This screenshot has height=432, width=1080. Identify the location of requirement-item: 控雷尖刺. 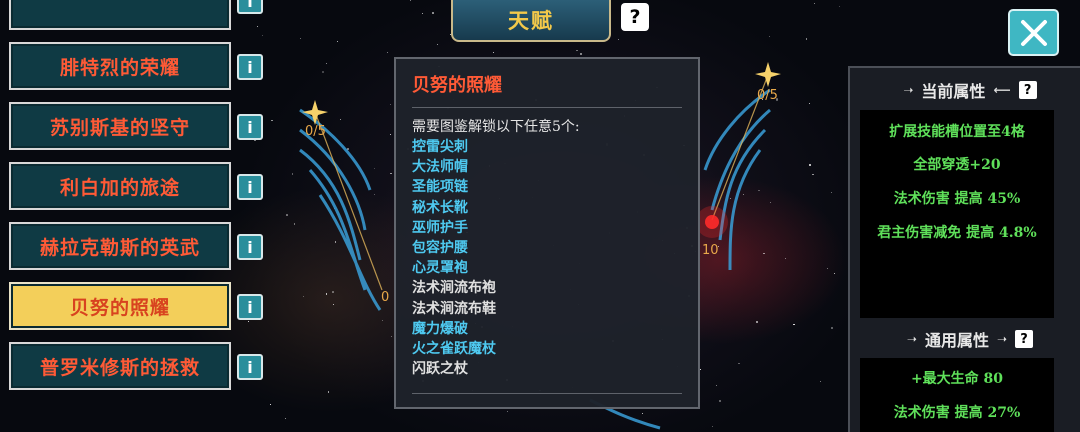
(440, 147).